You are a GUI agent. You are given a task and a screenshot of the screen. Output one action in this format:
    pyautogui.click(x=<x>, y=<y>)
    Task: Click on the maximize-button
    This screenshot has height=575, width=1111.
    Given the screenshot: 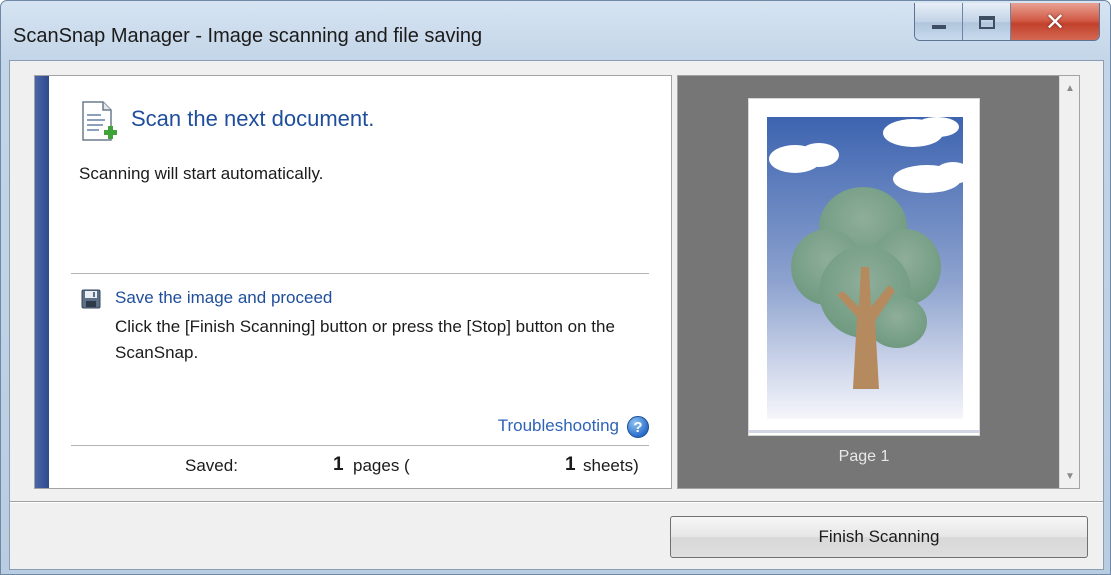 What is the action you would take?
    pyautogui.click(x=987, y=21)
    